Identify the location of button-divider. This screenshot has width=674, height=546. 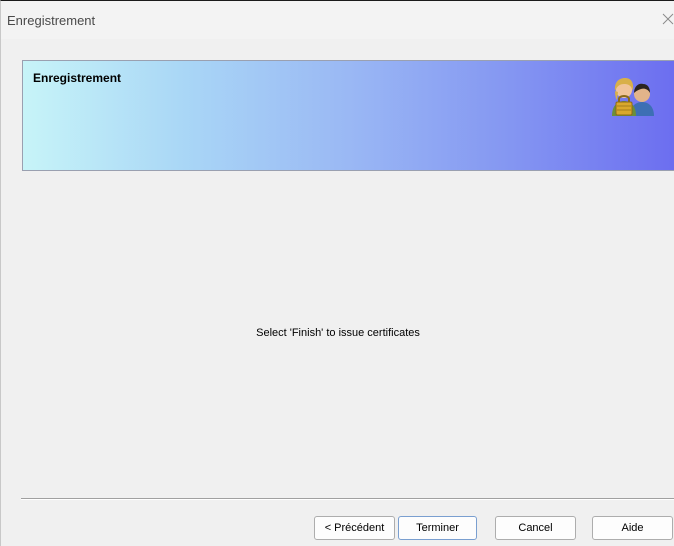
(347, 499).